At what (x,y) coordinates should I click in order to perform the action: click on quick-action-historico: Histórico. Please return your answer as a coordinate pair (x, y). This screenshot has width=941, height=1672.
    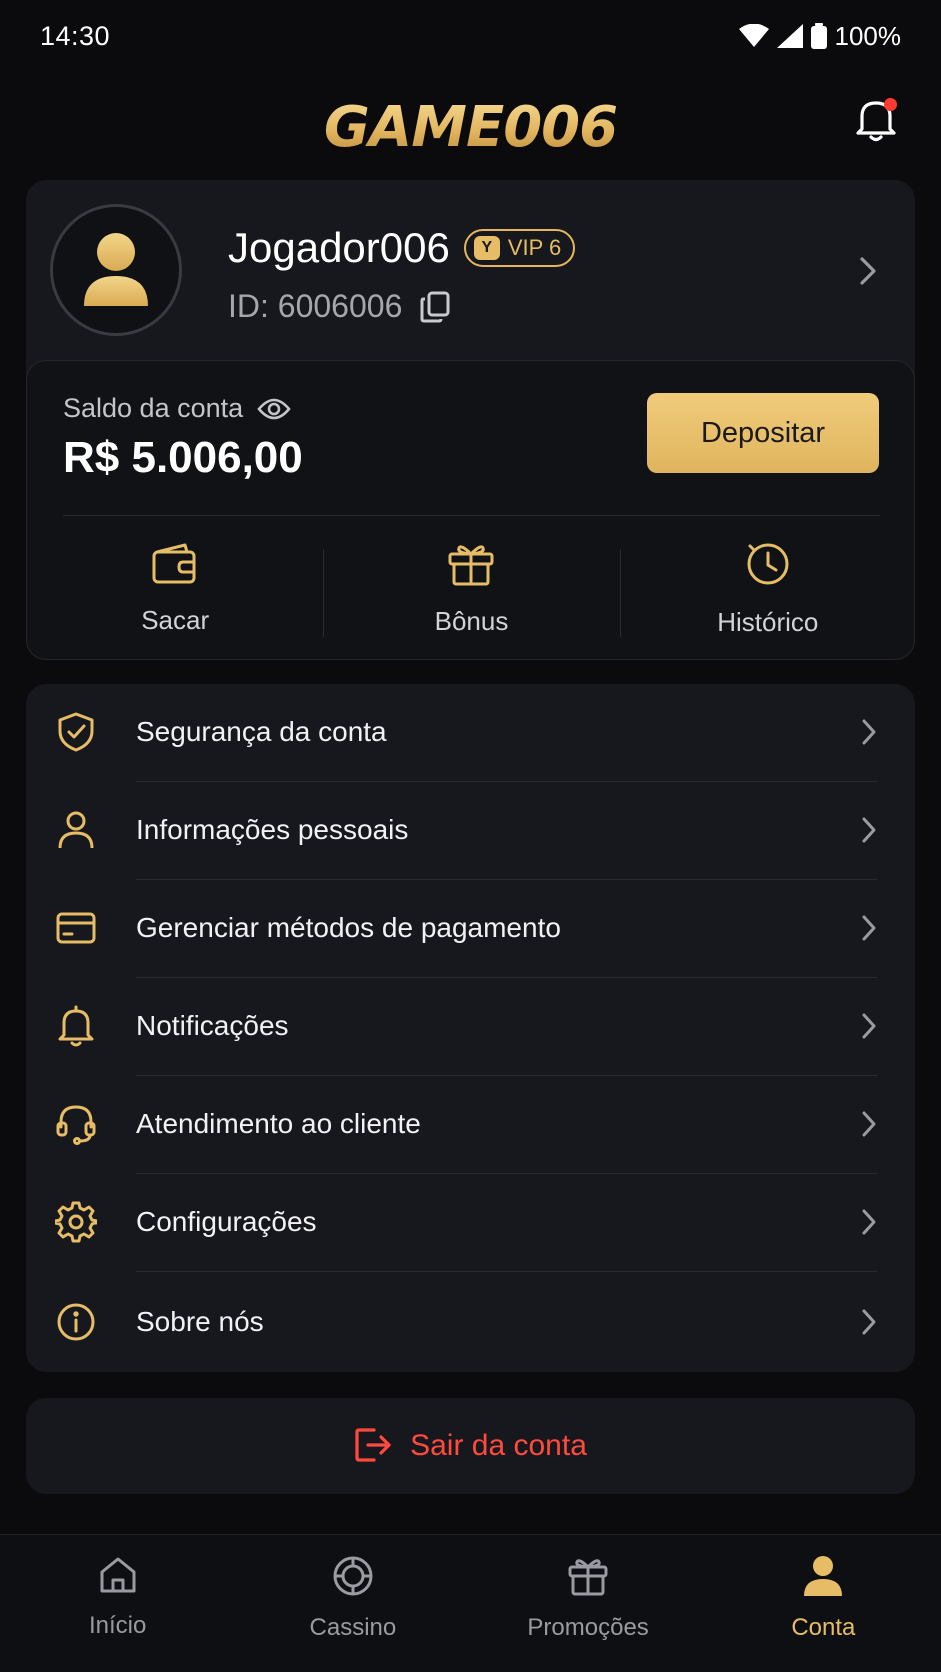
    Looking at the image, I should click on (767, 589).